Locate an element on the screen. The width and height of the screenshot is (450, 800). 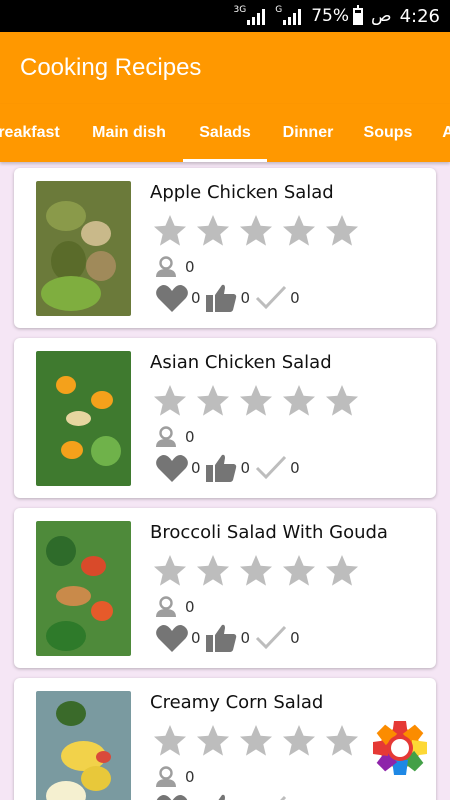
tab-main-dish: Main dish is located at coordinates (129, 133).